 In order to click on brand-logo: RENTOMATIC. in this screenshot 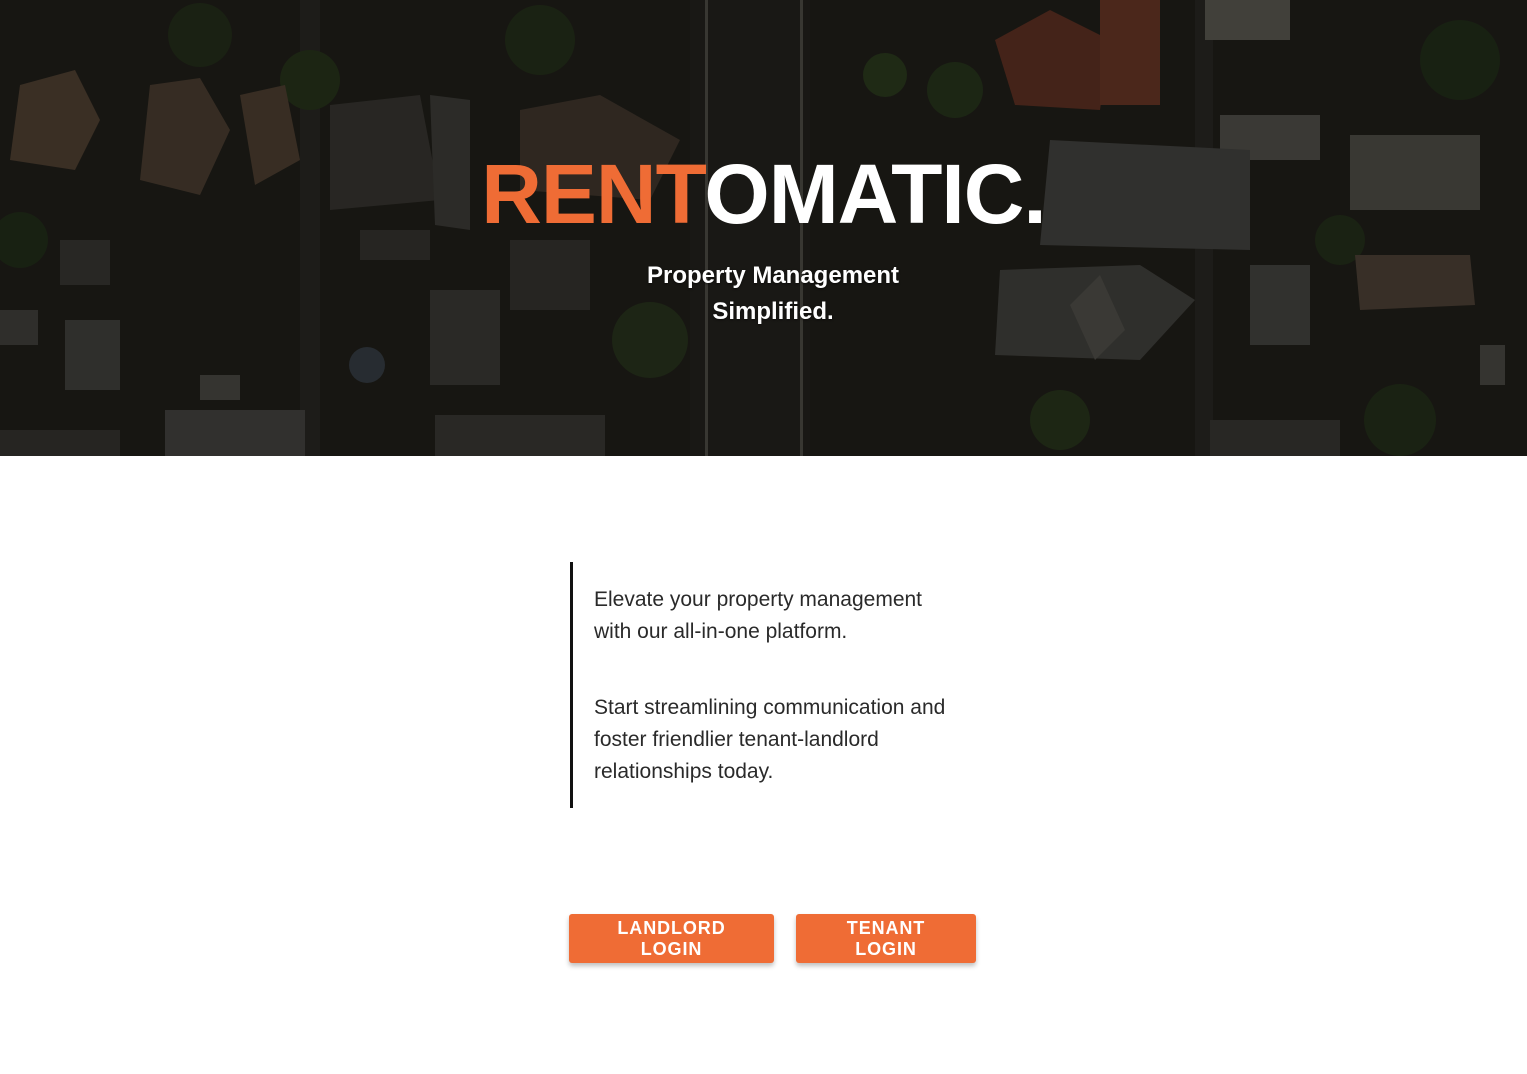, I will do `click(763, 194)`.